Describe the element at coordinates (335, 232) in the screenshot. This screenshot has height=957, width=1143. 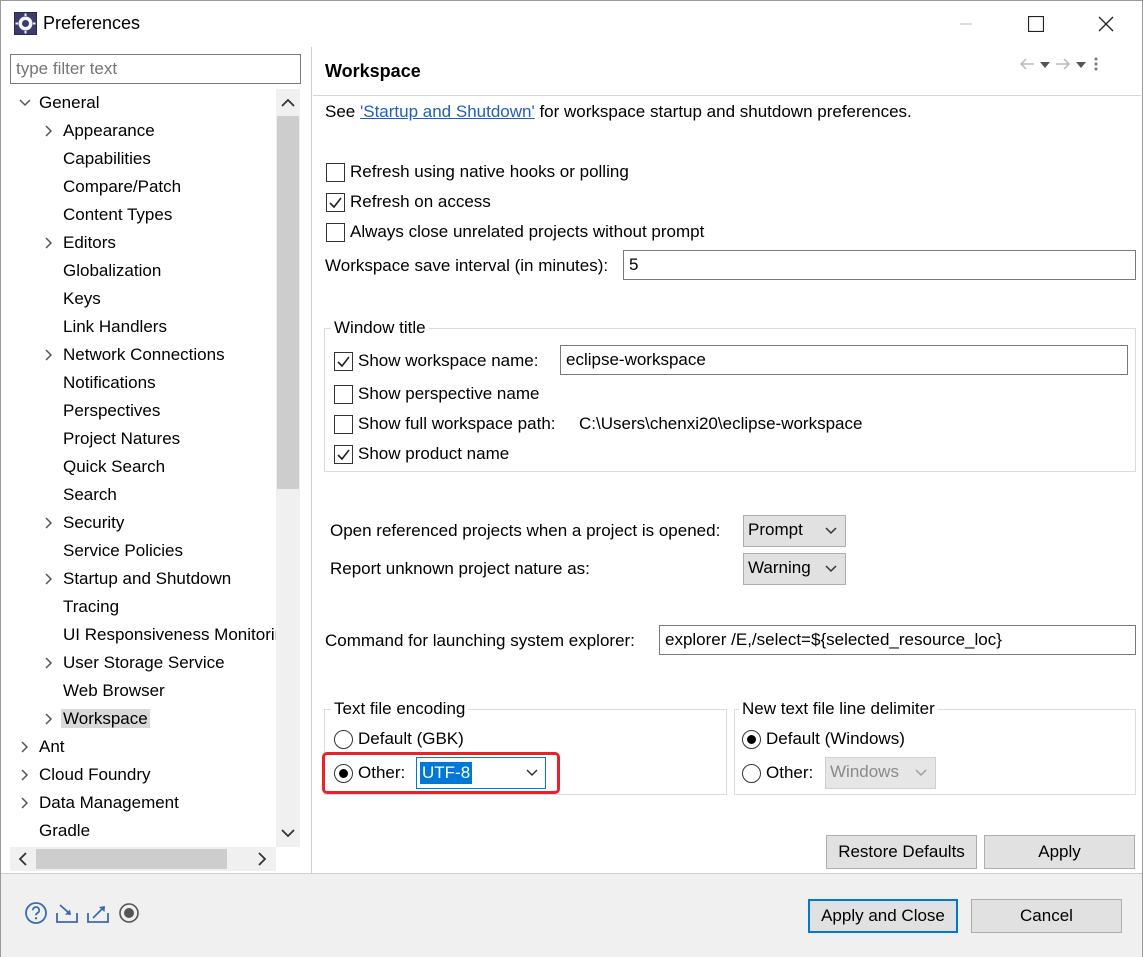
I see `always-close-checkbox` at that location.